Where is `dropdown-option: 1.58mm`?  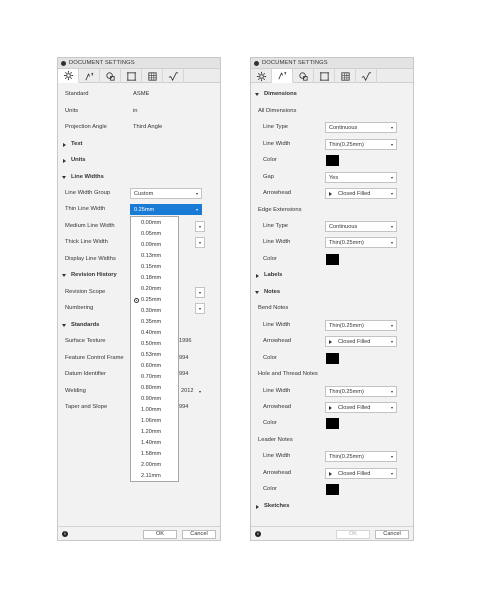
dropdown-option: 1.58mm is located at coordinates (154, 454).